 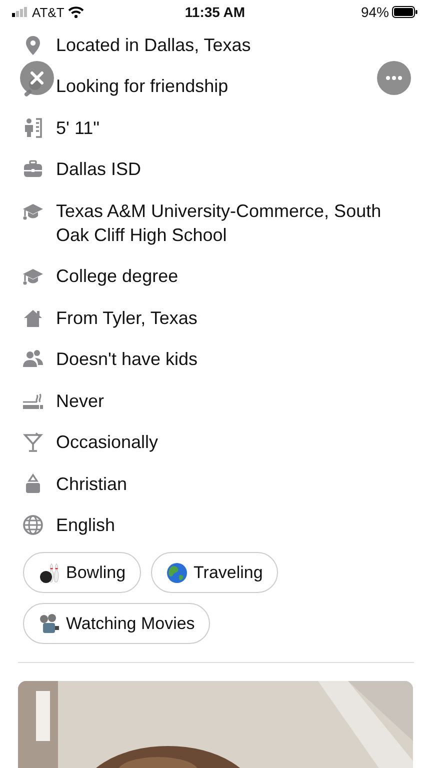 What do you see at coordinates (127, 360) in the screenshot?
I see `detail-text: Doesn't have kids` at bounding box center [127, 360].